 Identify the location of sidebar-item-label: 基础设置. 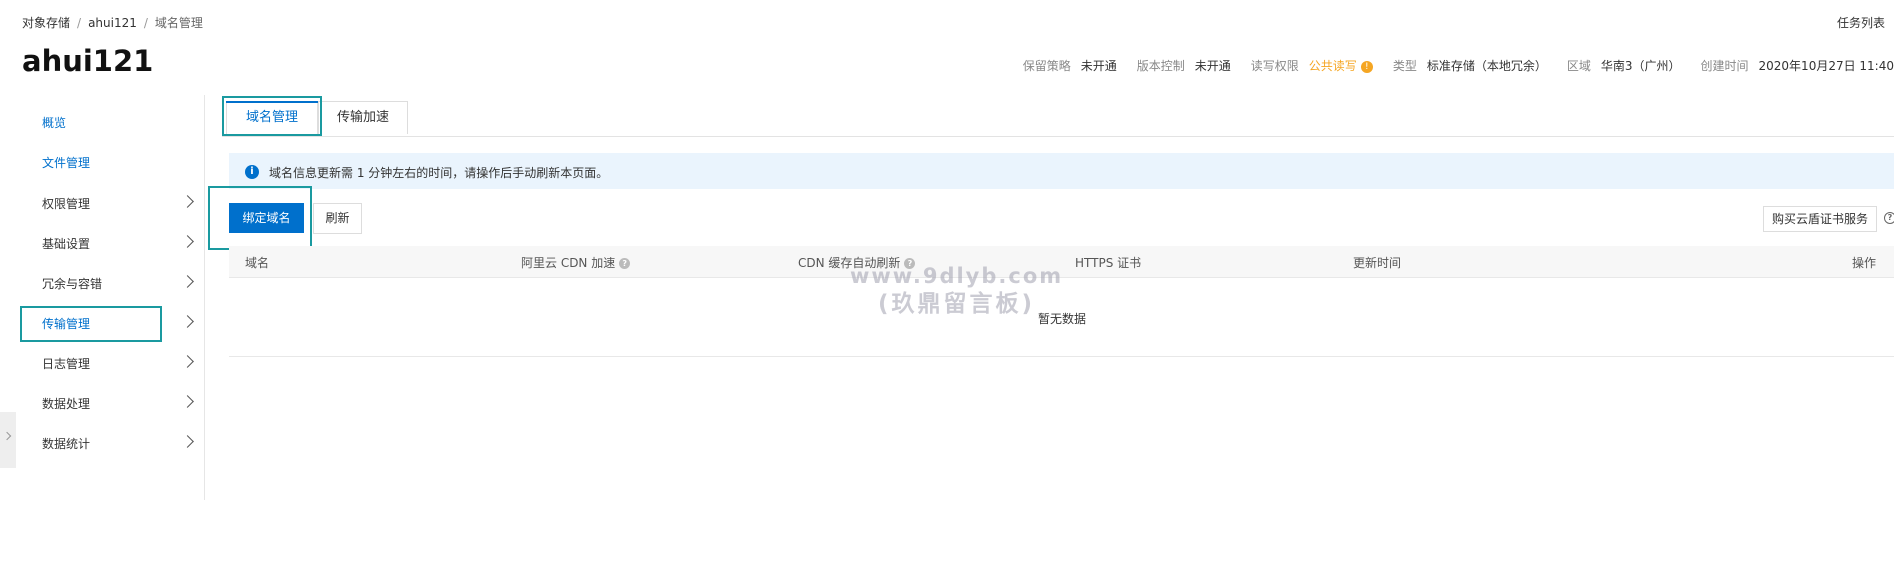
(66, 244).